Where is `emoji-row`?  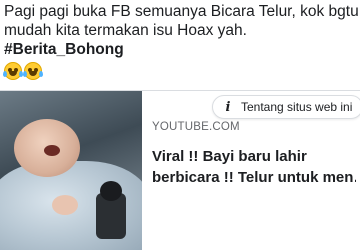 emoji-row is located at coordinates (179, 71).